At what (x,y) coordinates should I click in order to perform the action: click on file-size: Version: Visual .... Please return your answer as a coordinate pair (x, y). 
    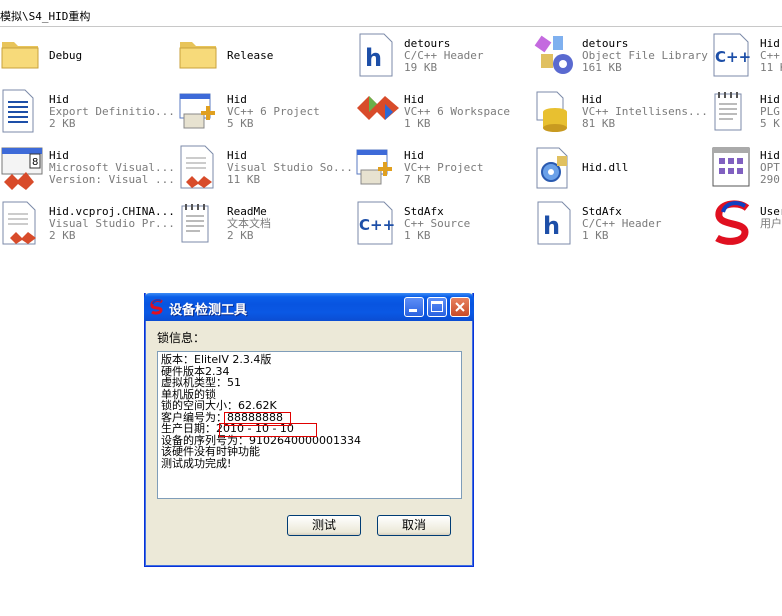
    Looking at the image, I should click on (112, 179).